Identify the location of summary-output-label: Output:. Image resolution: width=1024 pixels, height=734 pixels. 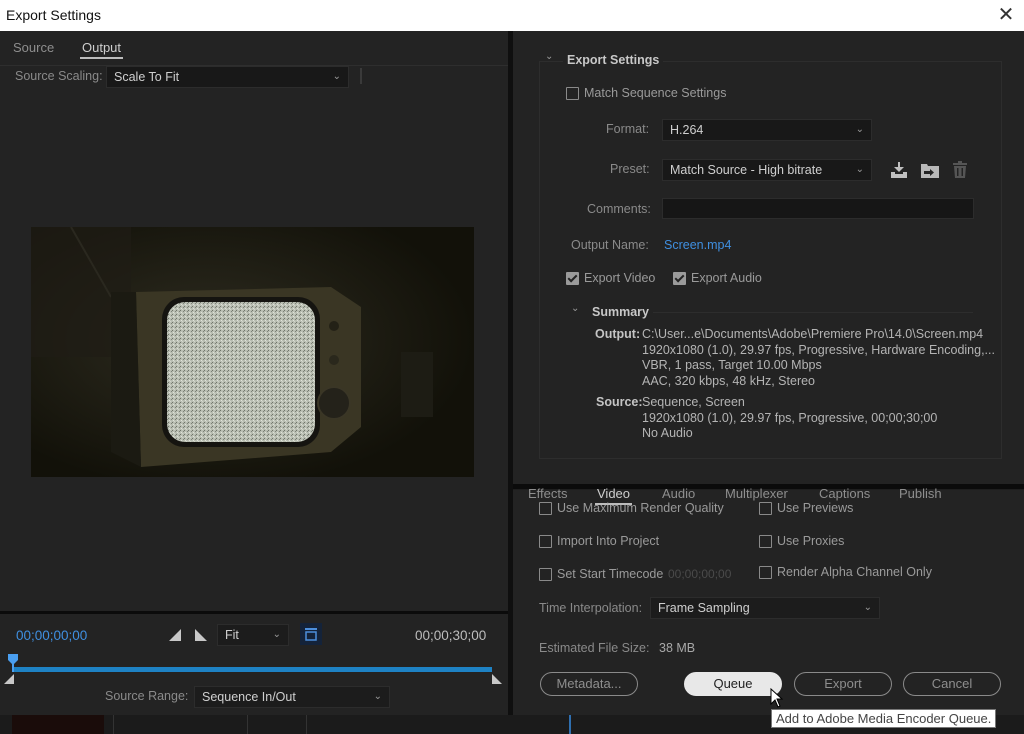
(618, 334).